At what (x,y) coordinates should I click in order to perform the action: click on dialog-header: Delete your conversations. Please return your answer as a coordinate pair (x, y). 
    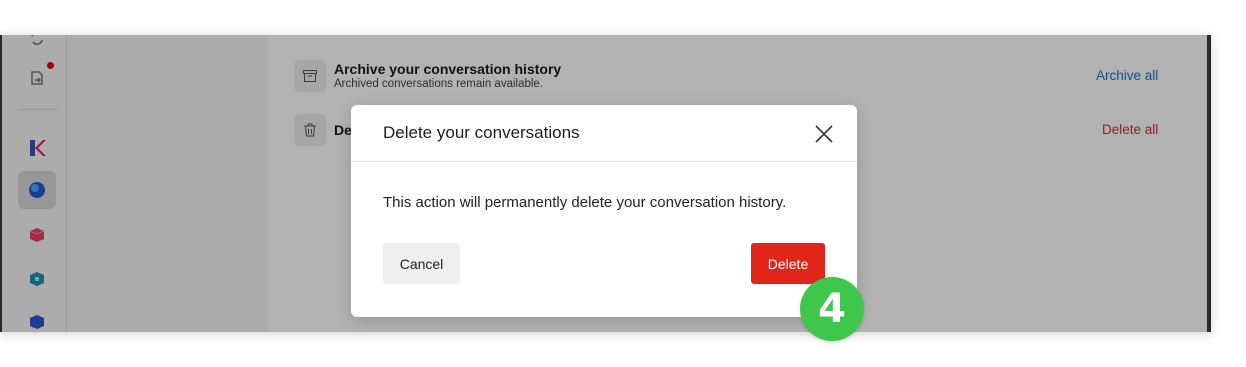
    Looking at the image, I should click on (604, 133).